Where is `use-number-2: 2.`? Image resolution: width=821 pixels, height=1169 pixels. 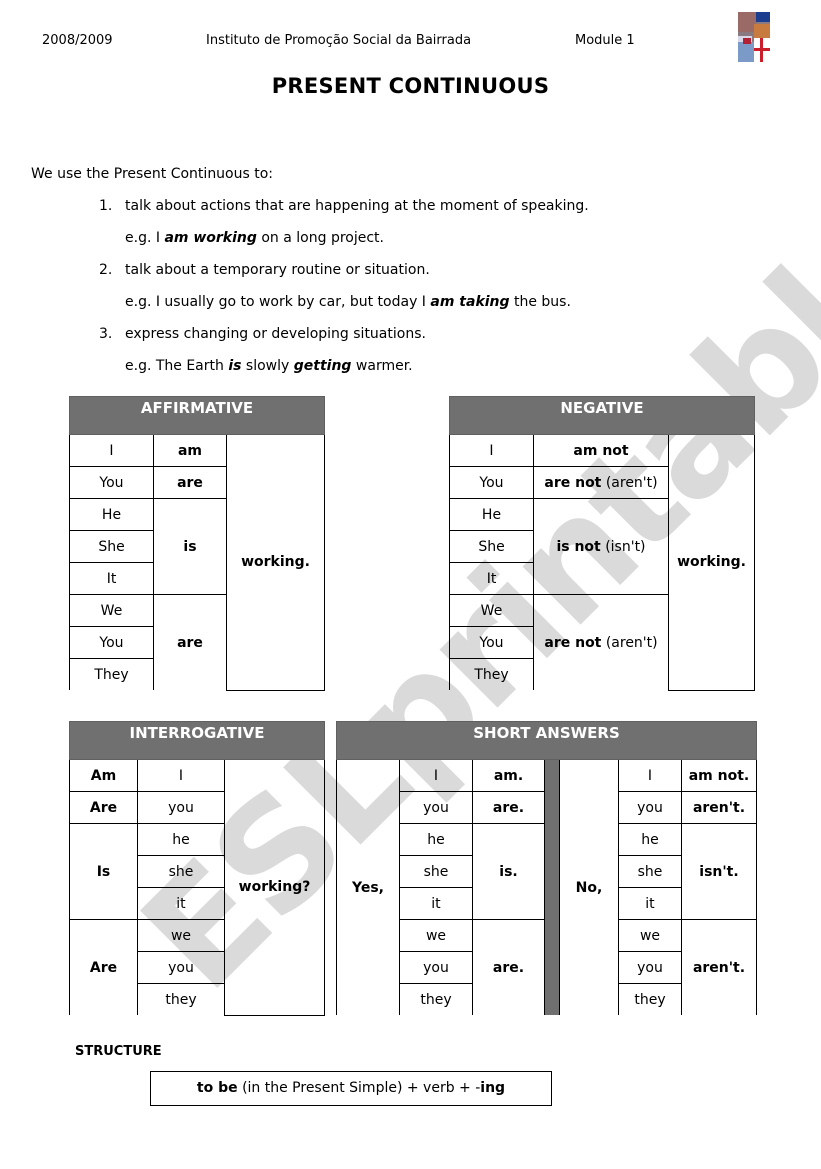 use-number-2: 2. is located at coordinates (106, 270).